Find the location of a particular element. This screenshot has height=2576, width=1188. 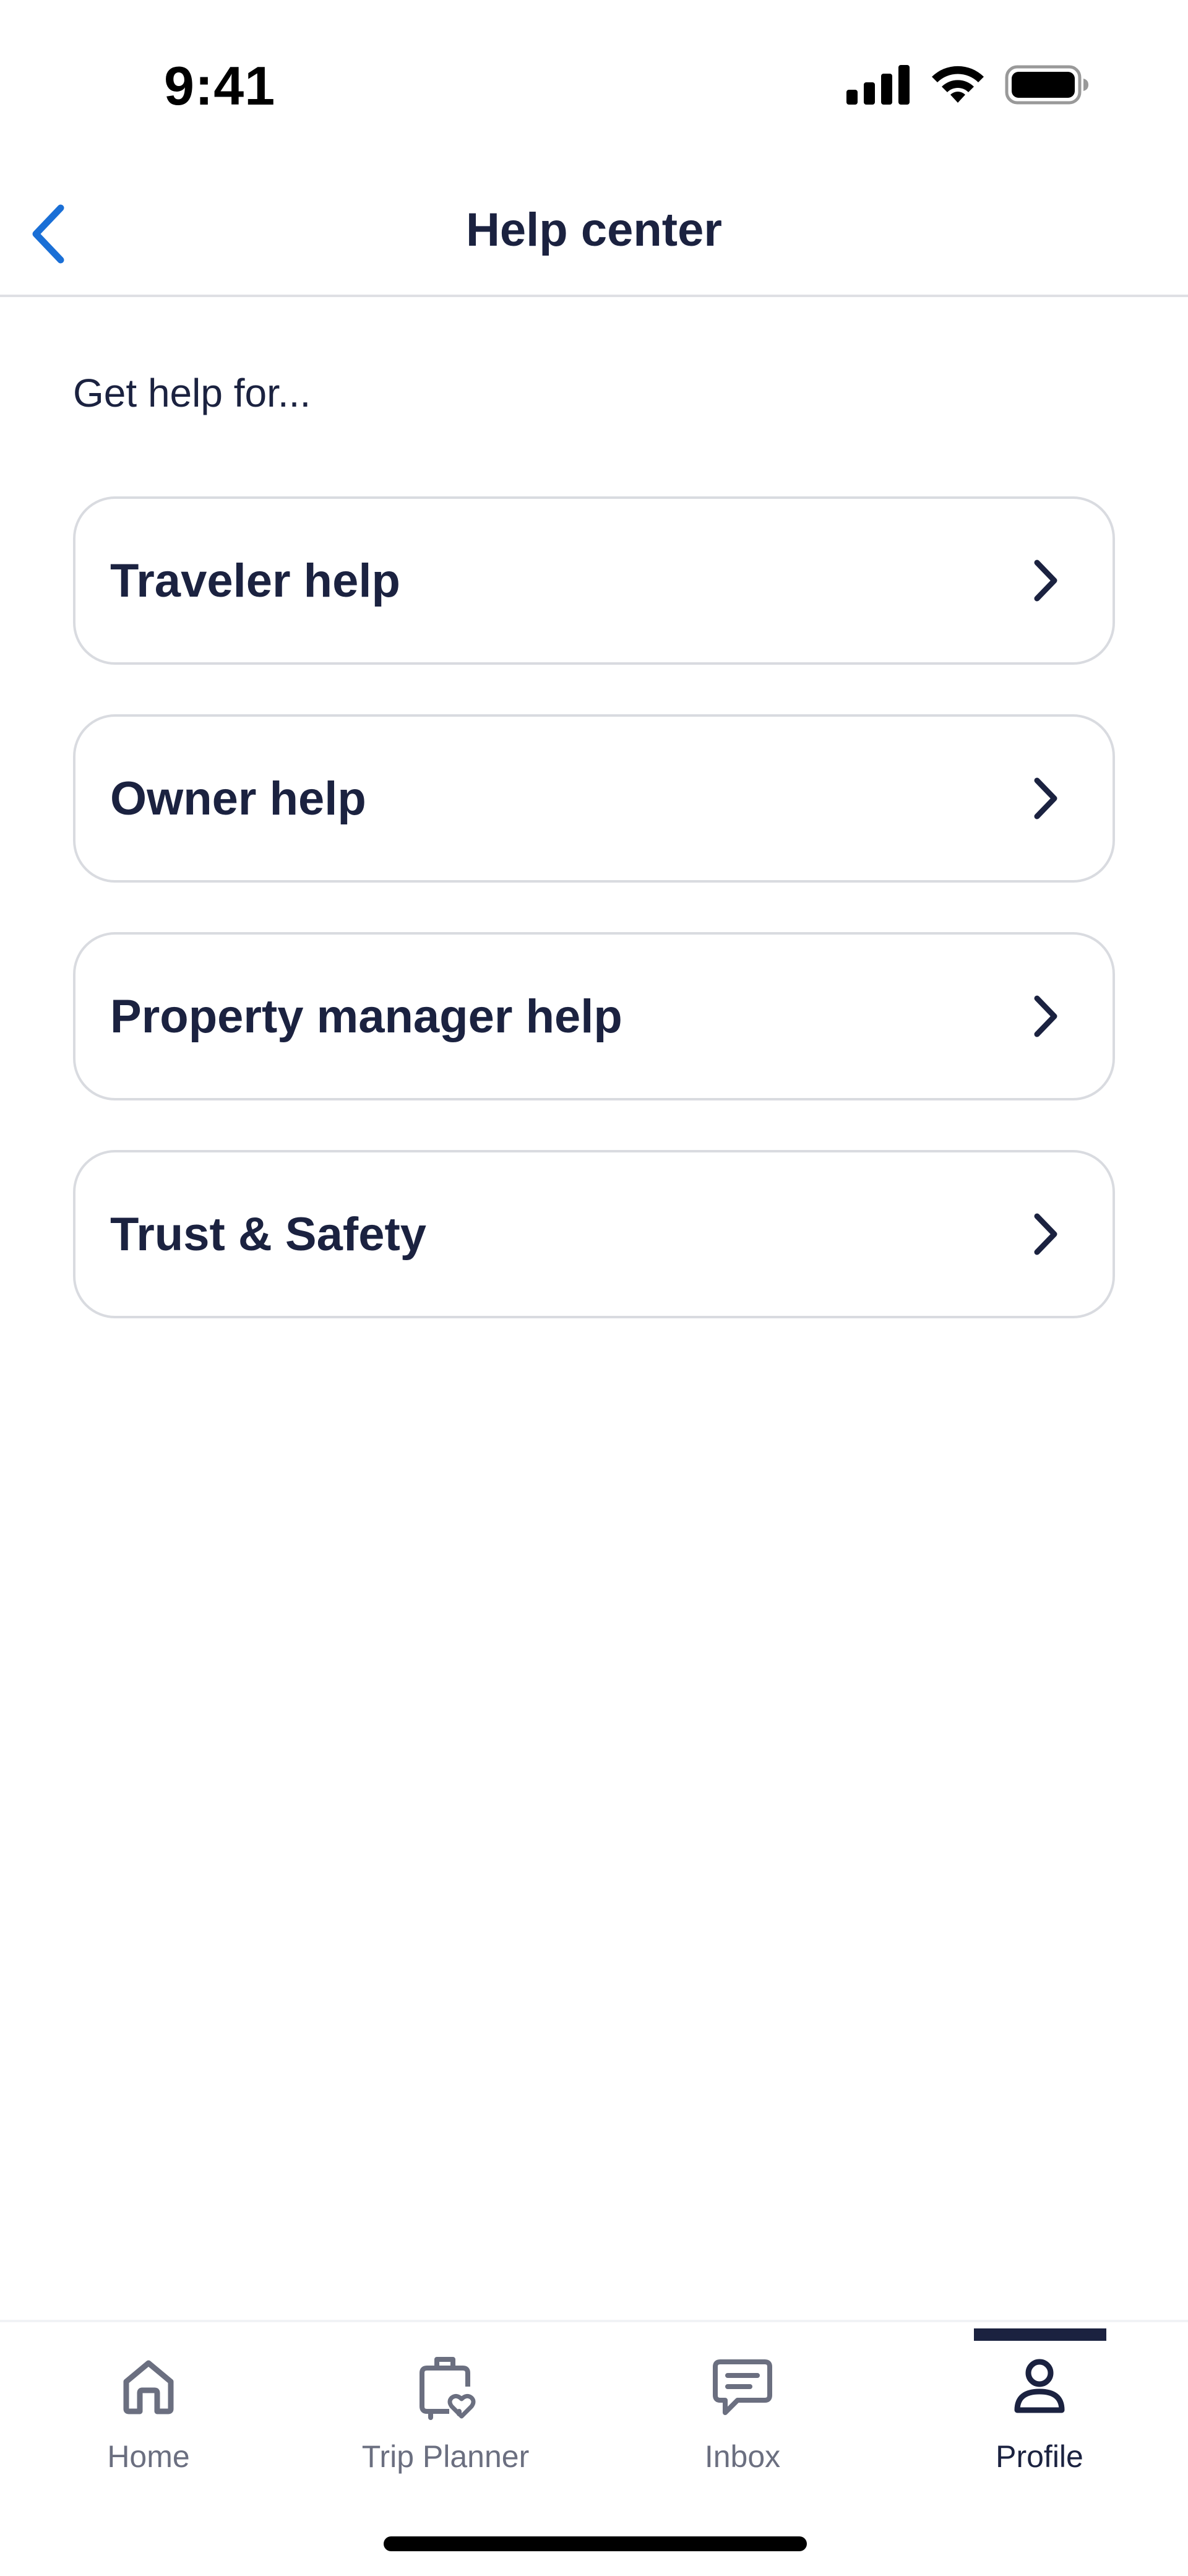

home-indicator is located at coordinates (595, 2543).